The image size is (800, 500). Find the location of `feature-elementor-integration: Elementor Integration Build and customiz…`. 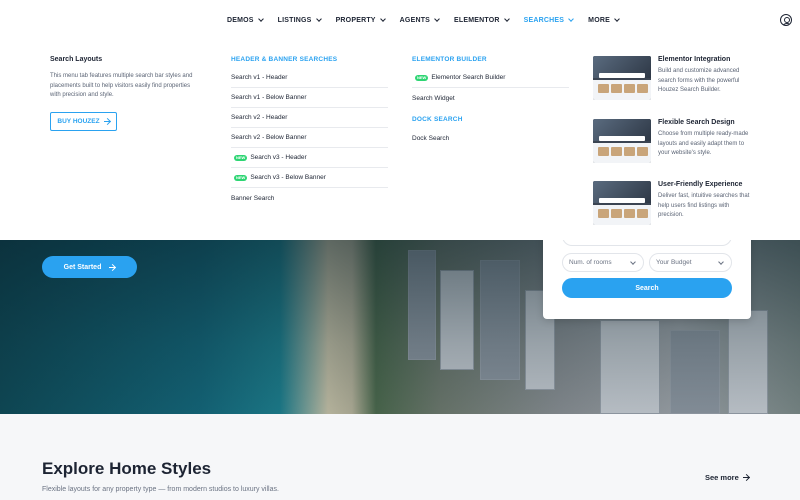

feature-elementor-integration: Elementor Integration Build and customiz… is located at coordinates (673, 79).